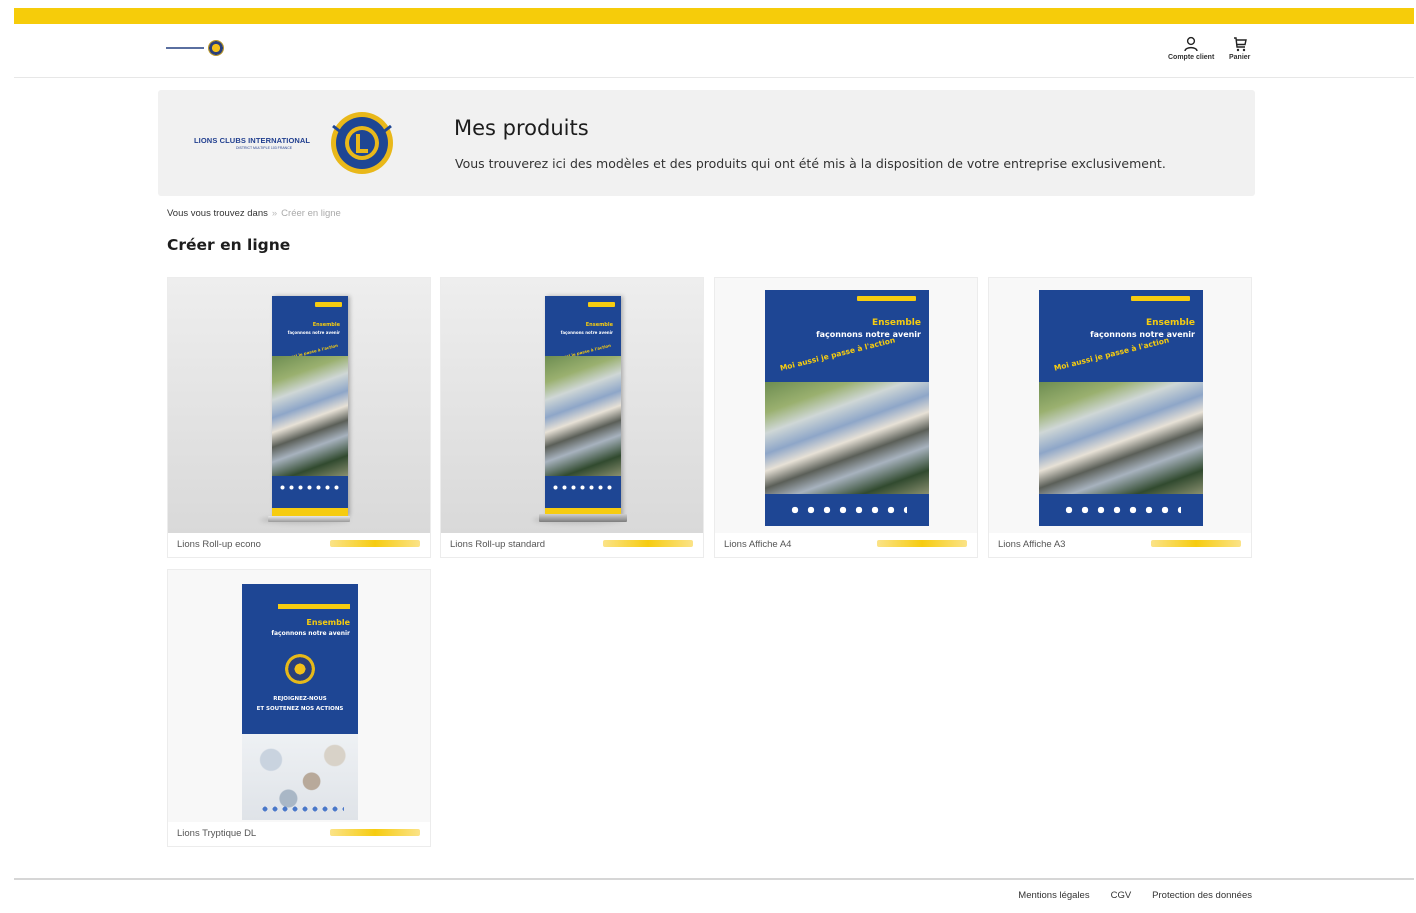  Describe the element at coordinates (219, 544) in the screenshot. I see `product-name: Lions Roll-up econo` at that location.